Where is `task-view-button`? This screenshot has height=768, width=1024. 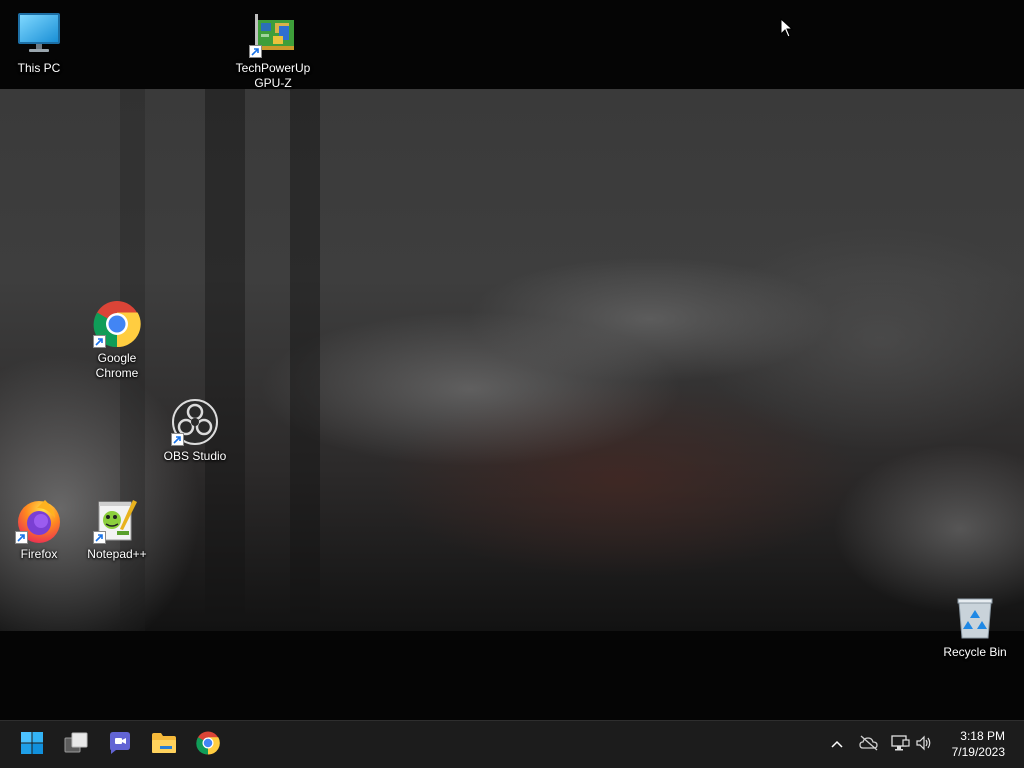
task-view-button is located at coordinates (76, 745).